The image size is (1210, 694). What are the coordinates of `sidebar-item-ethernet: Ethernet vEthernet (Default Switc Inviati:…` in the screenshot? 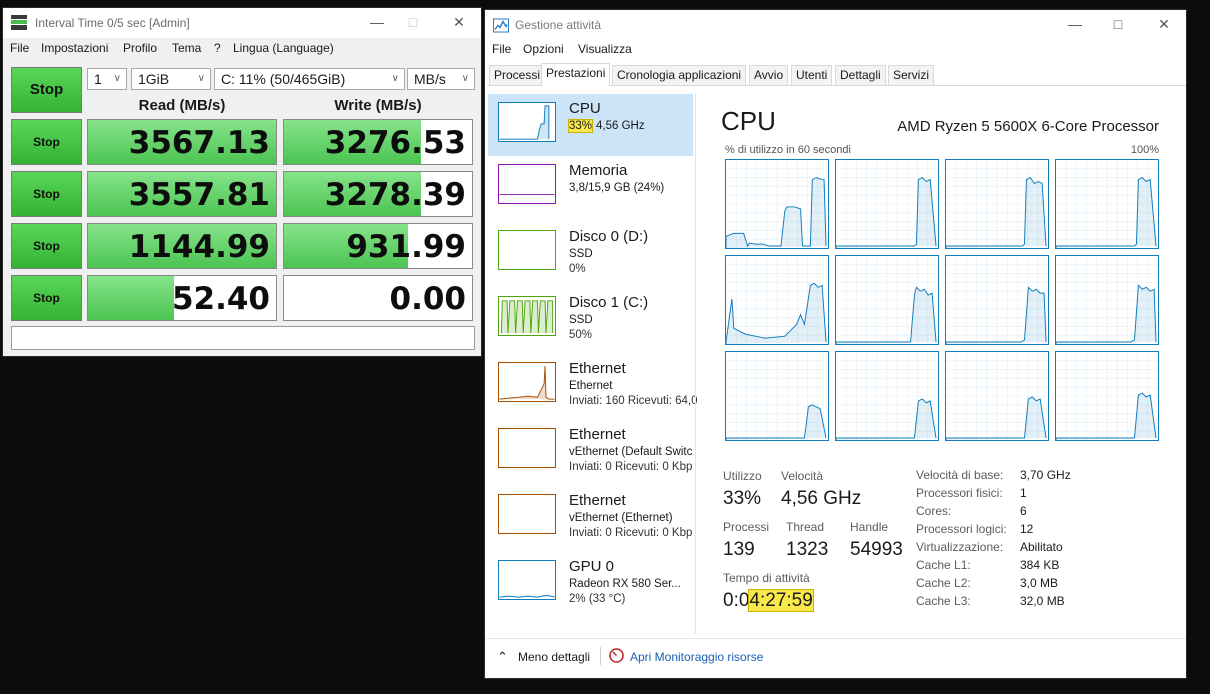 It's located at (590, 451).